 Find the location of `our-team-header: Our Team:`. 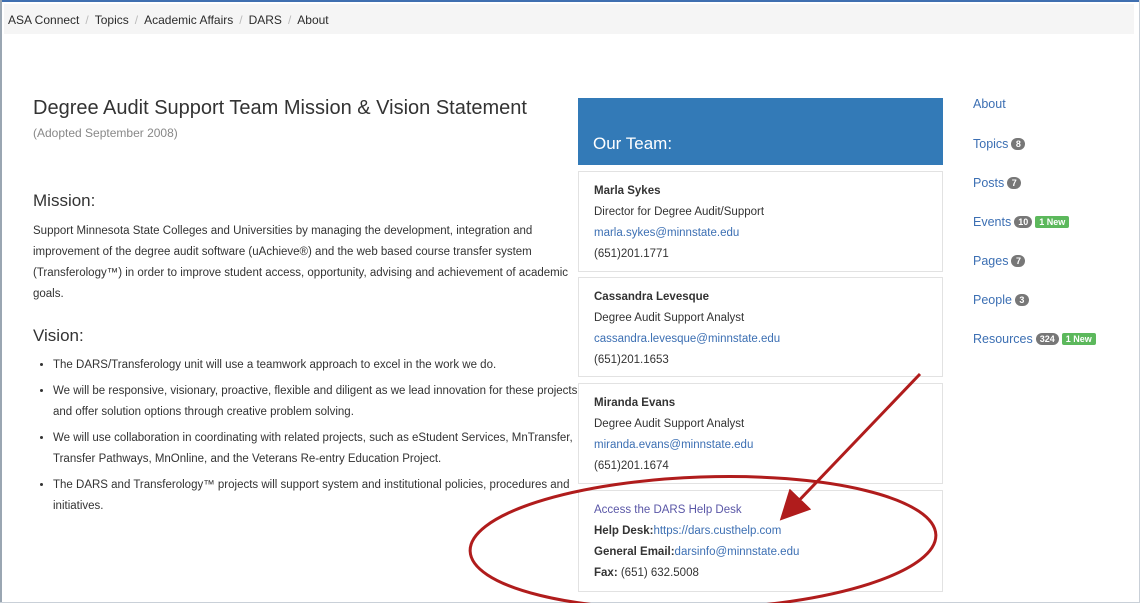

our-team-header: Our Team: is located at coordinates (760, 131).